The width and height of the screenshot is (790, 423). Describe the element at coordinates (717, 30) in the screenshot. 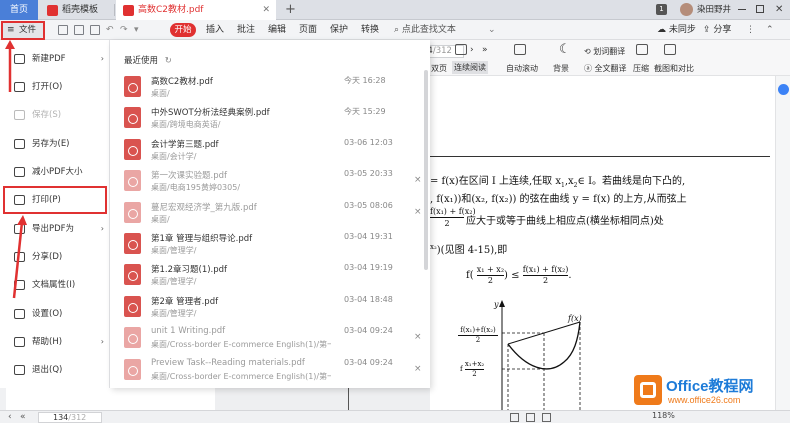

I see `share-button: ⇪ 分享` at that location.